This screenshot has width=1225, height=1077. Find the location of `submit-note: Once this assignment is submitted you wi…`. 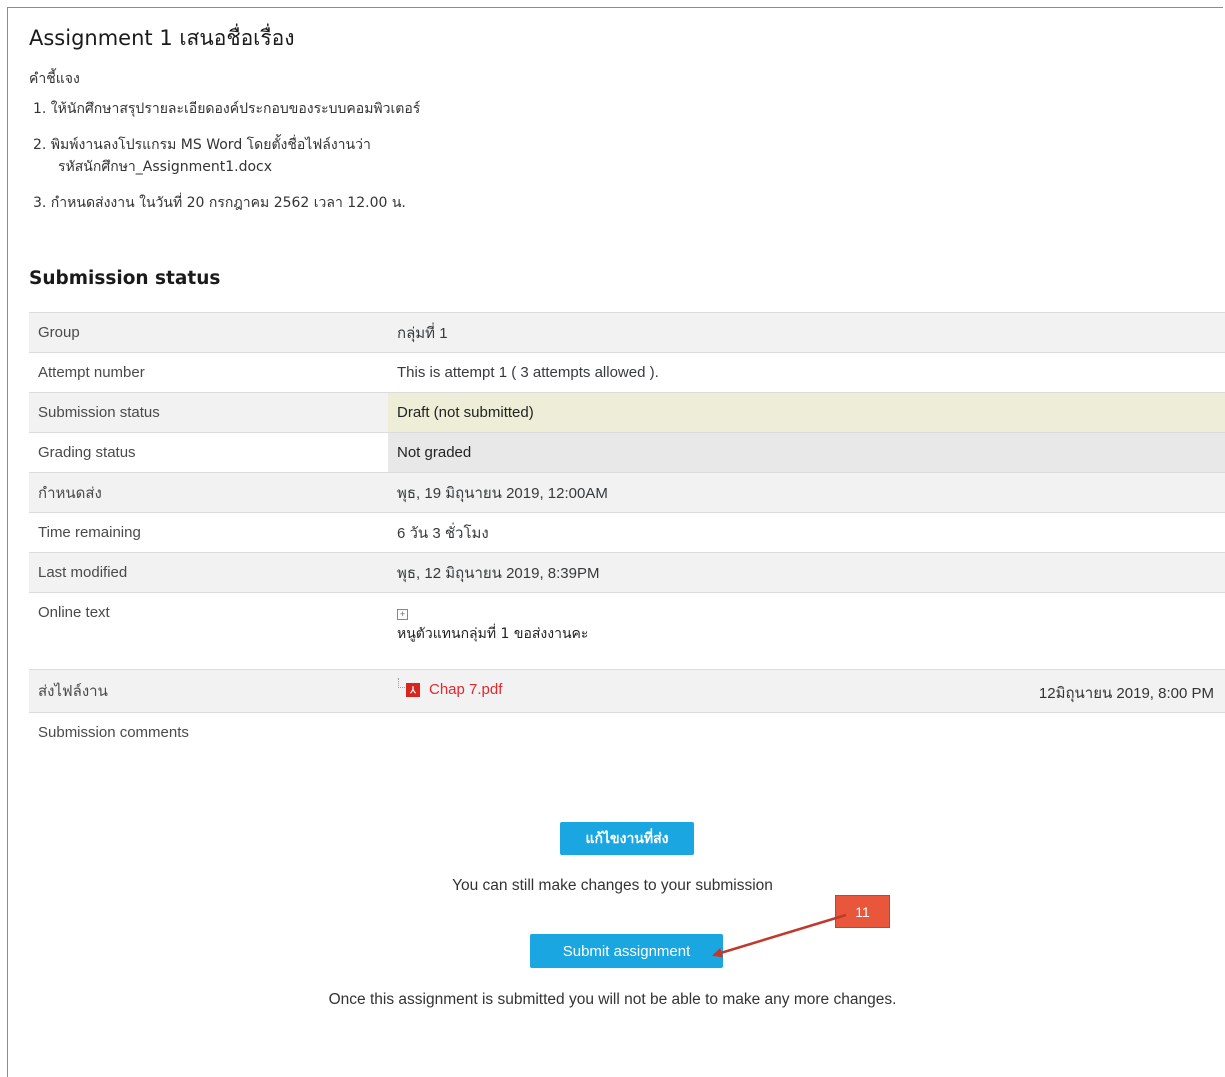

submit-note: Once this assignment is submitted you wi… is located at coordinates (612, 999).